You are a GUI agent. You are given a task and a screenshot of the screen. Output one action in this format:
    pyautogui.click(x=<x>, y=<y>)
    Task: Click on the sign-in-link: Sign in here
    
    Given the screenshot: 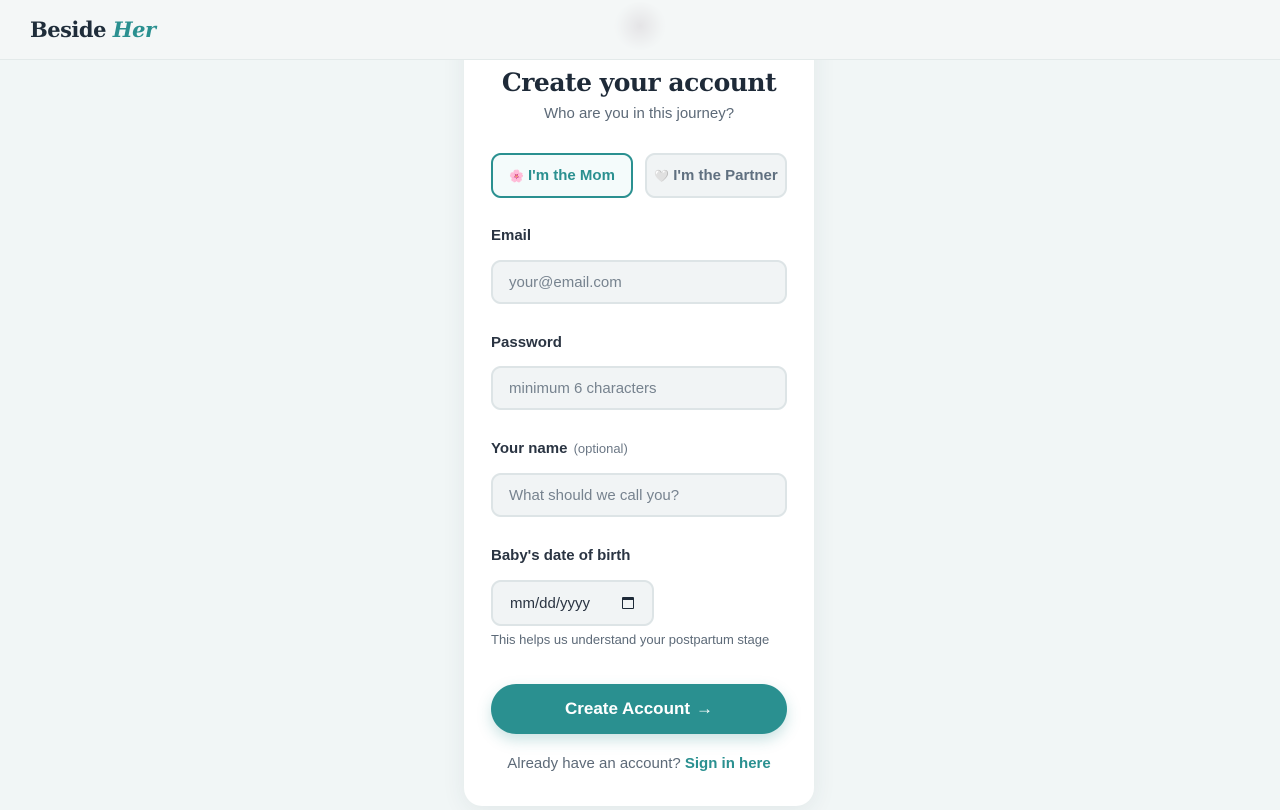 What is the action you would take?
    pyautogui.click(x=728, y=763)
    